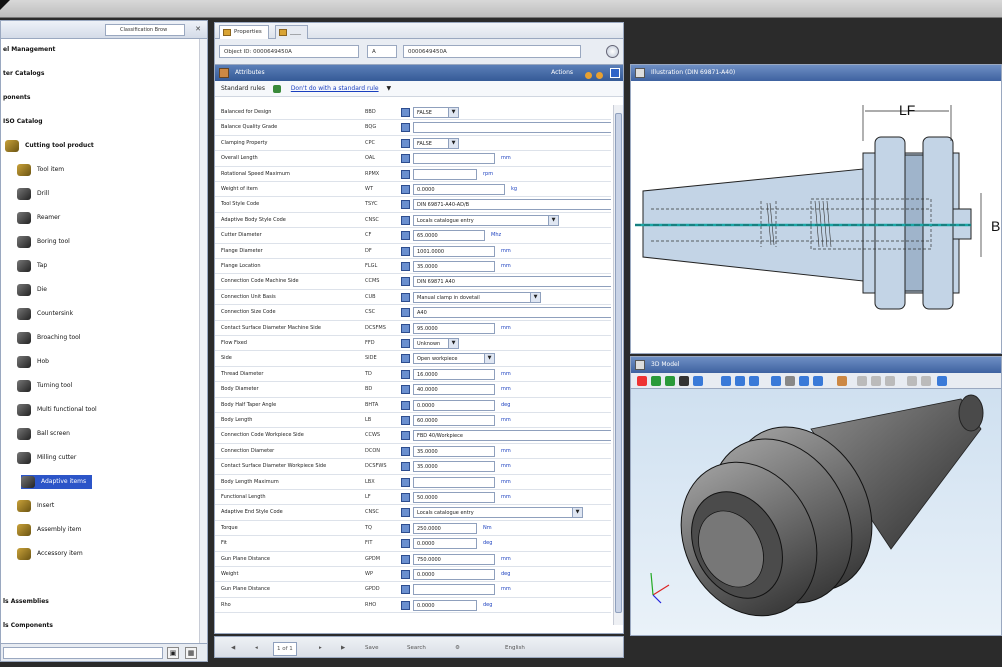 The height and width of the screenshot is (667, 1002). I want to click on reset-icon, so click(670, 381).